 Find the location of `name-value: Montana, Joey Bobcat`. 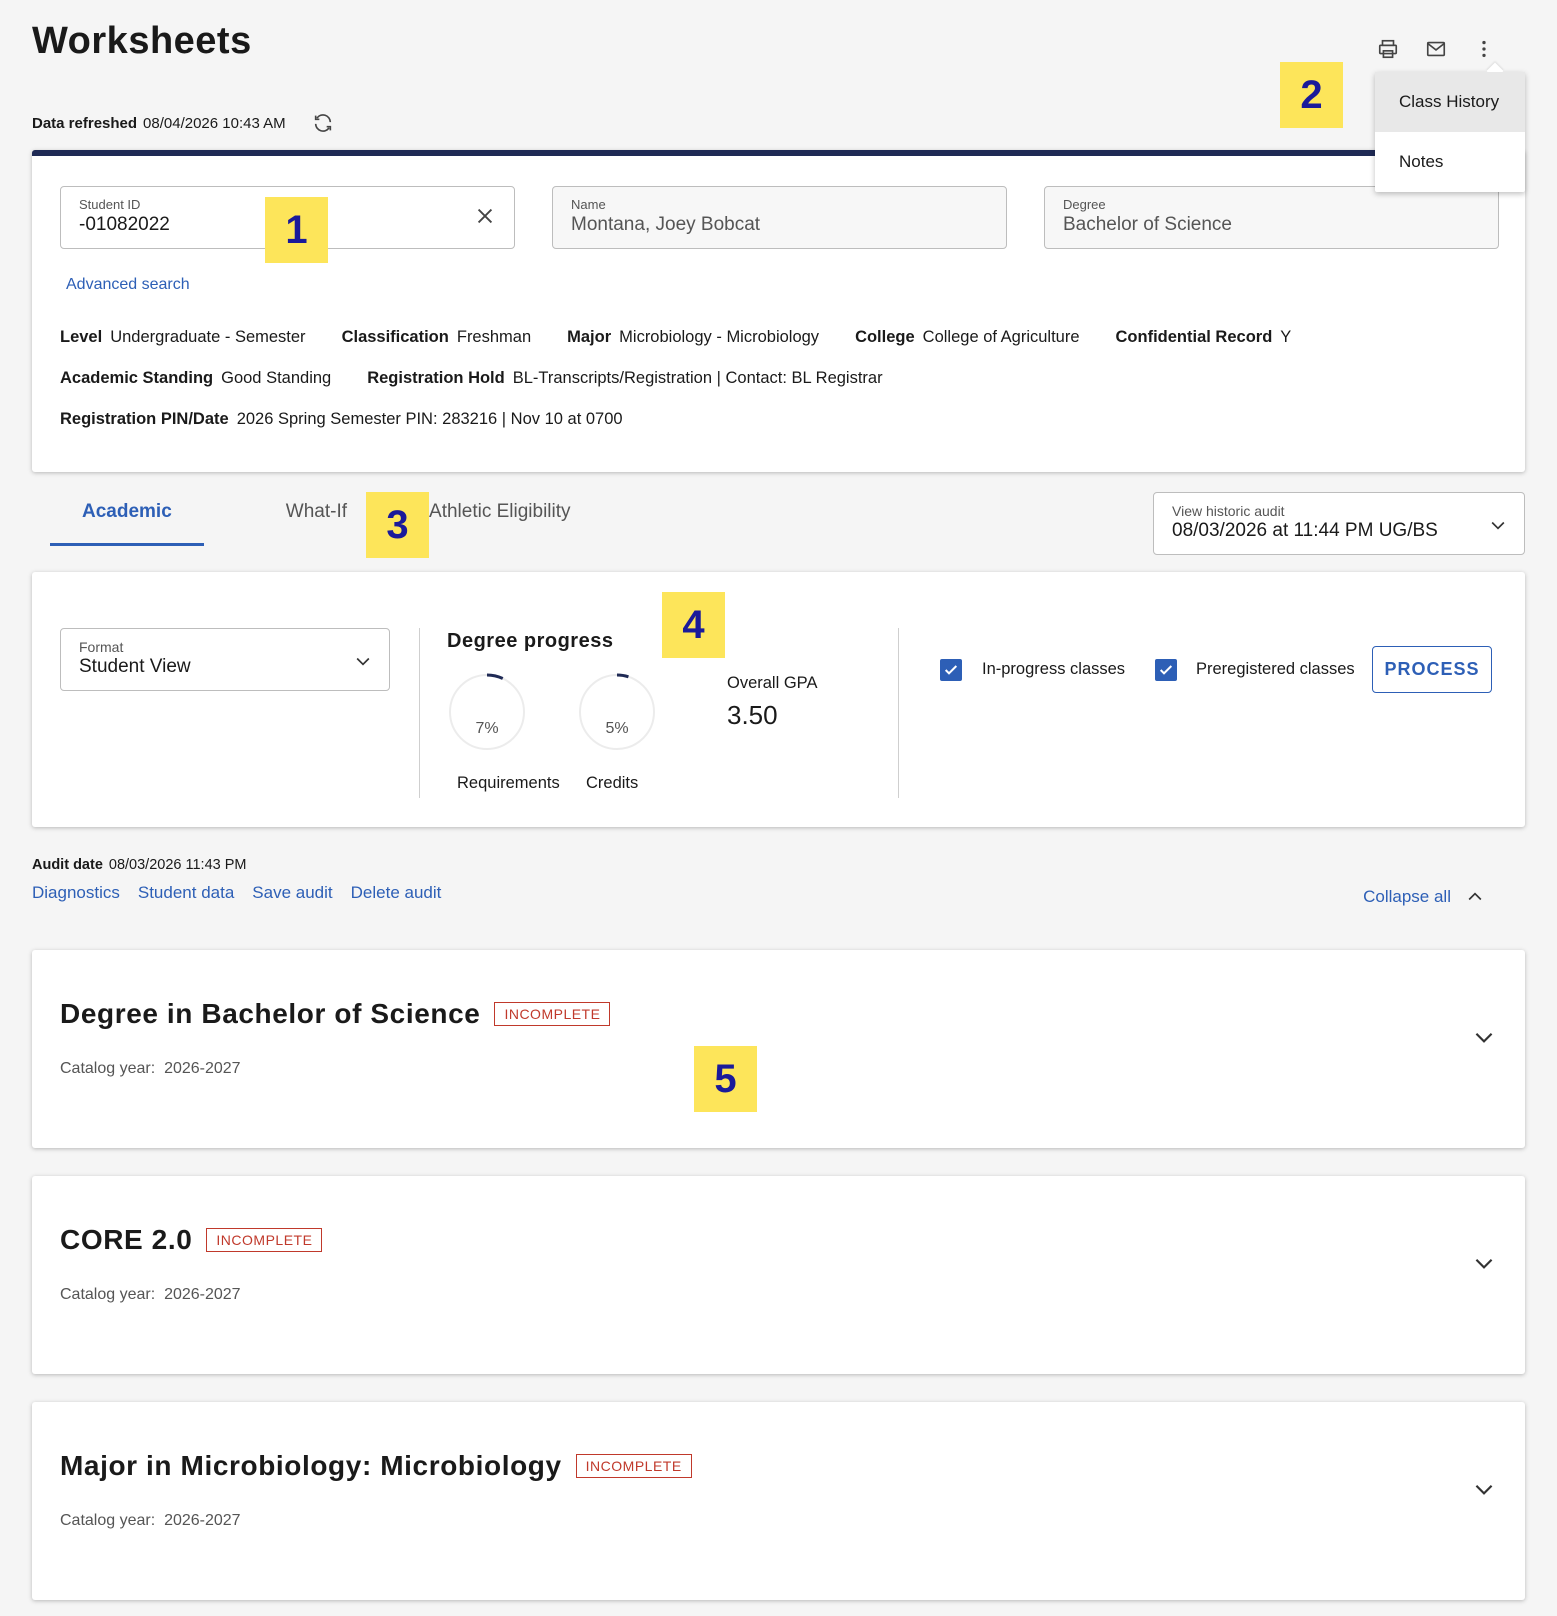

name-value: Montana, Joey Bobcat is located at coordinates (666, 224).